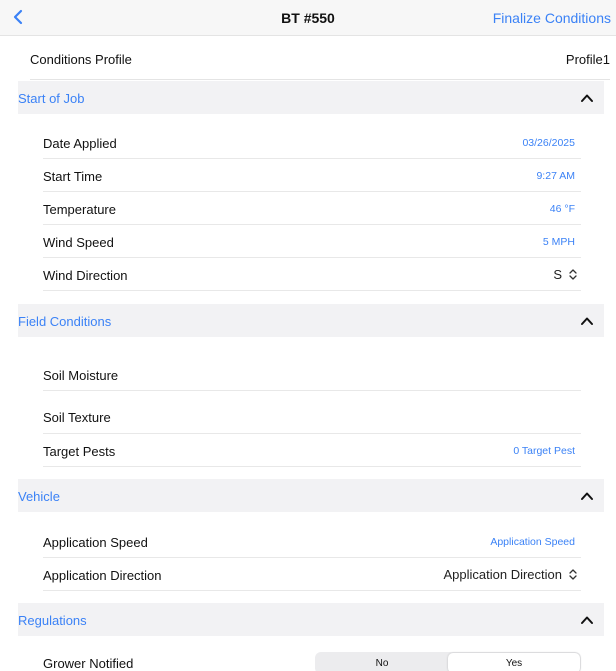  What do you see at coordinates (51, 98) in the screenshot?
I see `section-title: Start of Job` at bounding box center [51, 98].